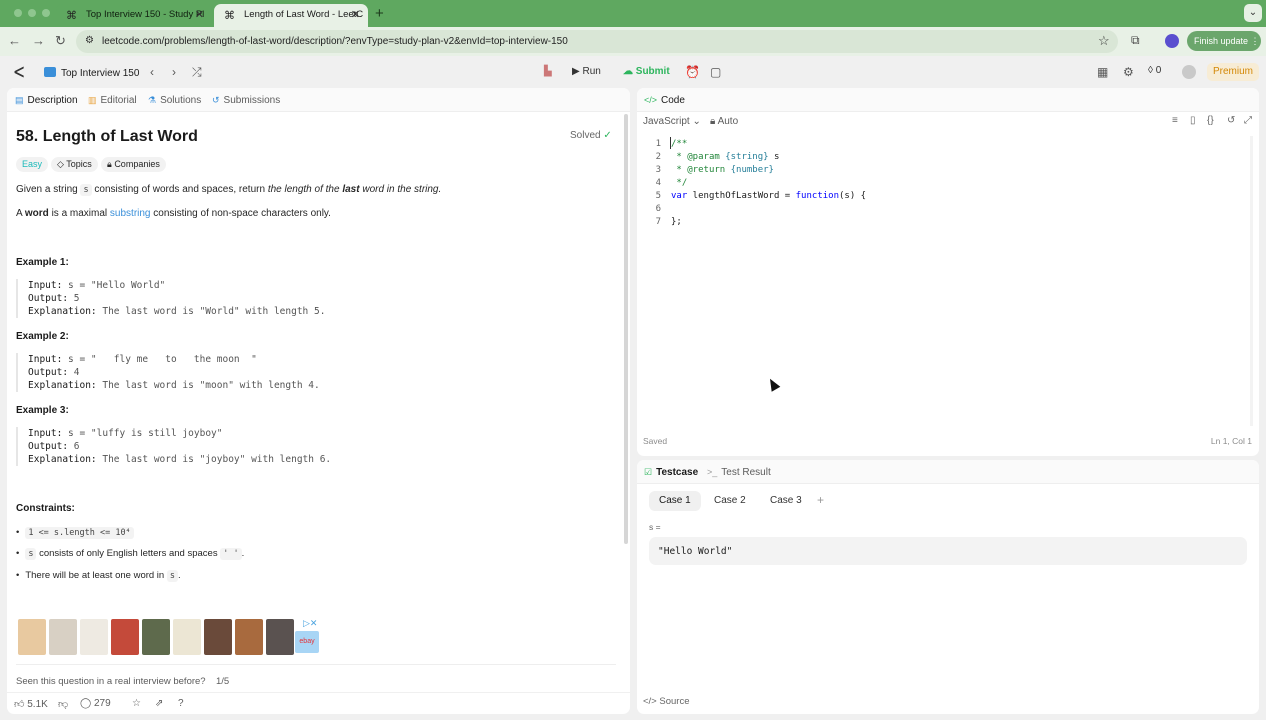  I want to click on prev-problem-chevron-icon: ‹, so click(152, 72).